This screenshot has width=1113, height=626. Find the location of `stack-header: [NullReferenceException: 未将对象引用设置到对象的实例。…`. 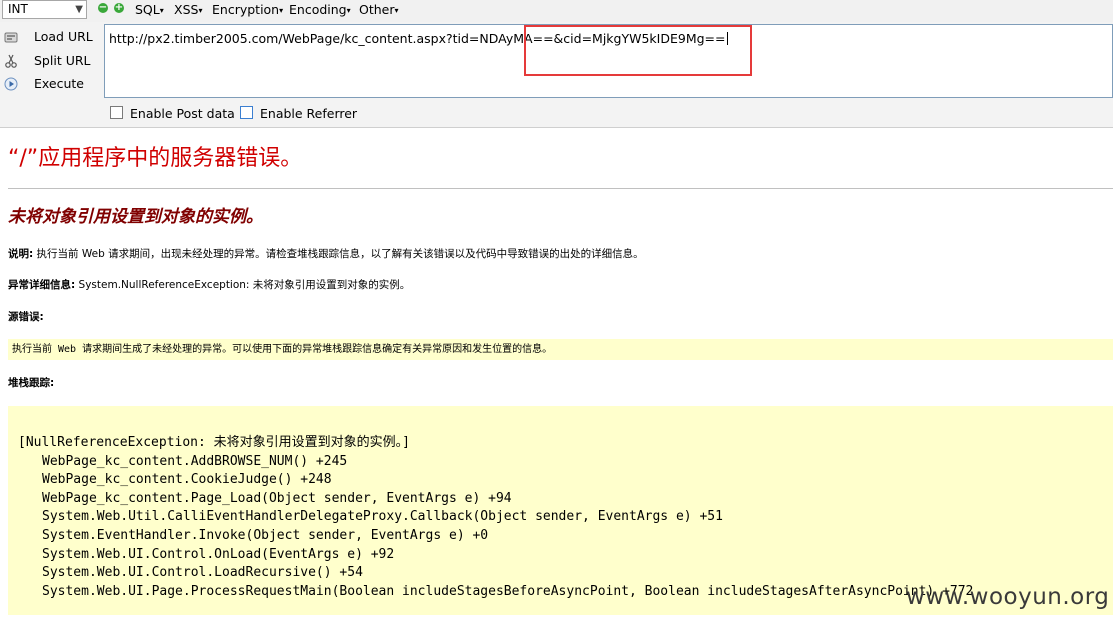

stack-header: [NullReferenceException: 未将对象引用设置到对象的实例。… is located at coordinates (214, 442).